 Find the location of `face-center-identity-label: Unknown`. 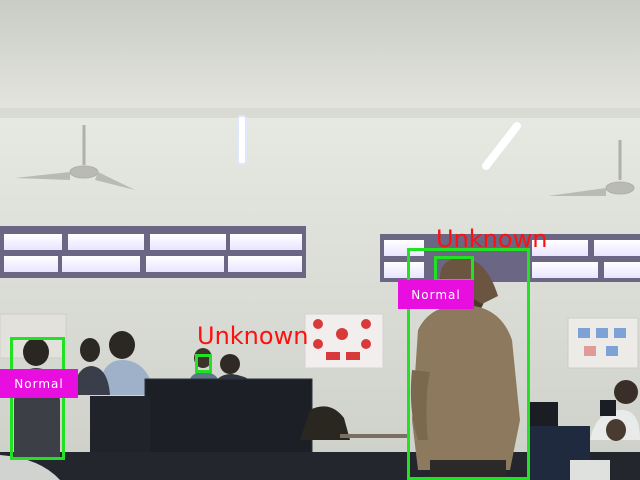

face-center-identity-label: Unknown is located at coordinates (253, 336).